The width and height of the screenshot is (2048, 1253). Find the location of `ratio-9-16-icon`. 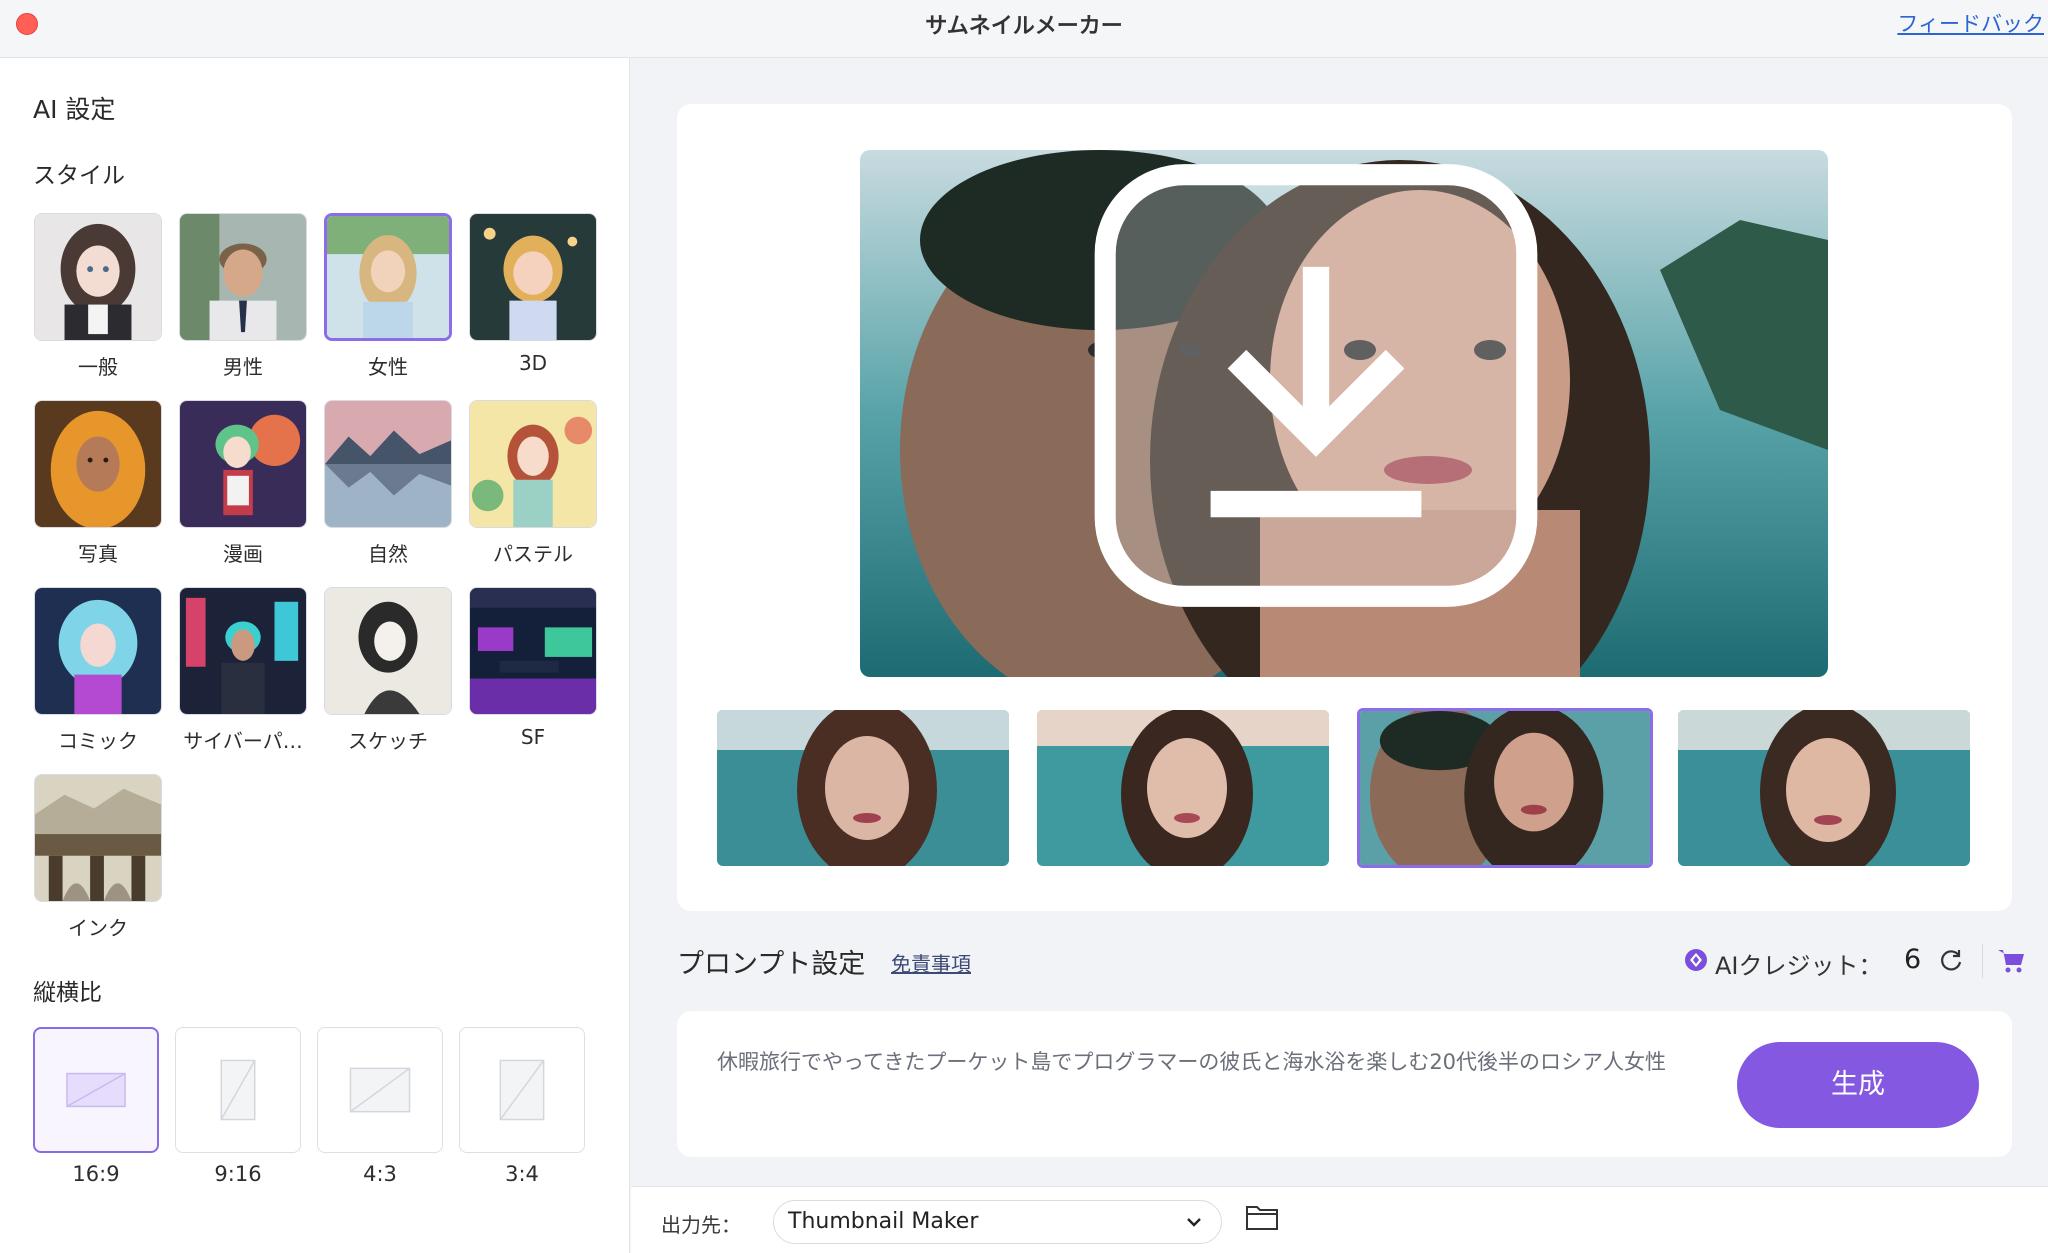

ratio-9-16-icon is located at coordinates (238, 1090).